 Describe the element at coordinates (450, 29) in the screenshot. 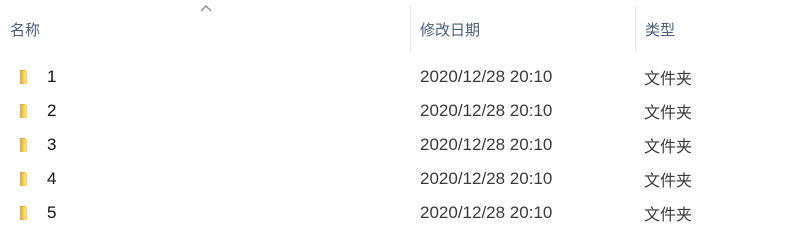

I see `column-header-date-label: 修改日期` at that location.